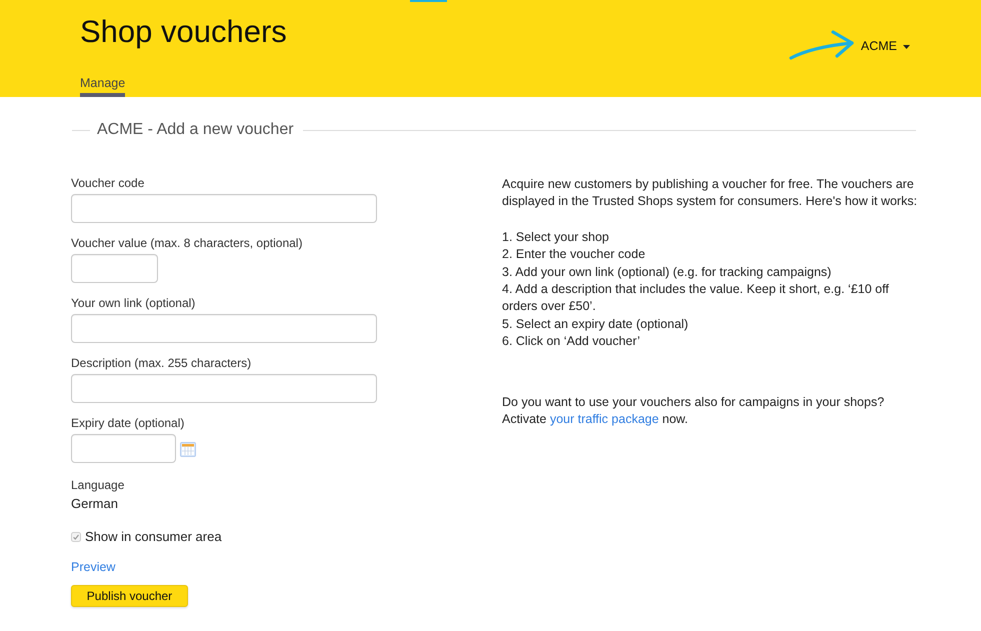 Image resolution: width=981 pixels, height=631 pixels. I want to click on accent-strip, so click(428, 1).